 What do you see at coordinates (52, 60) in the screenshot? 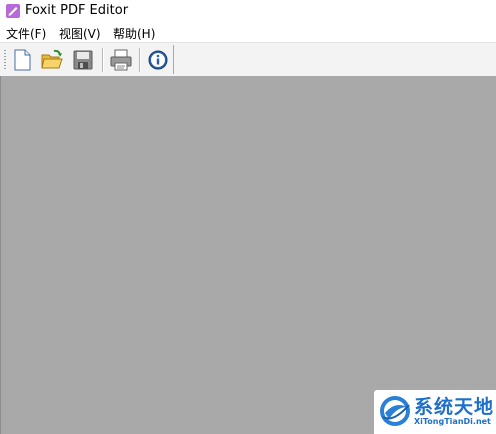
I see `open-folder-icon` at bounding box center [52, 60].